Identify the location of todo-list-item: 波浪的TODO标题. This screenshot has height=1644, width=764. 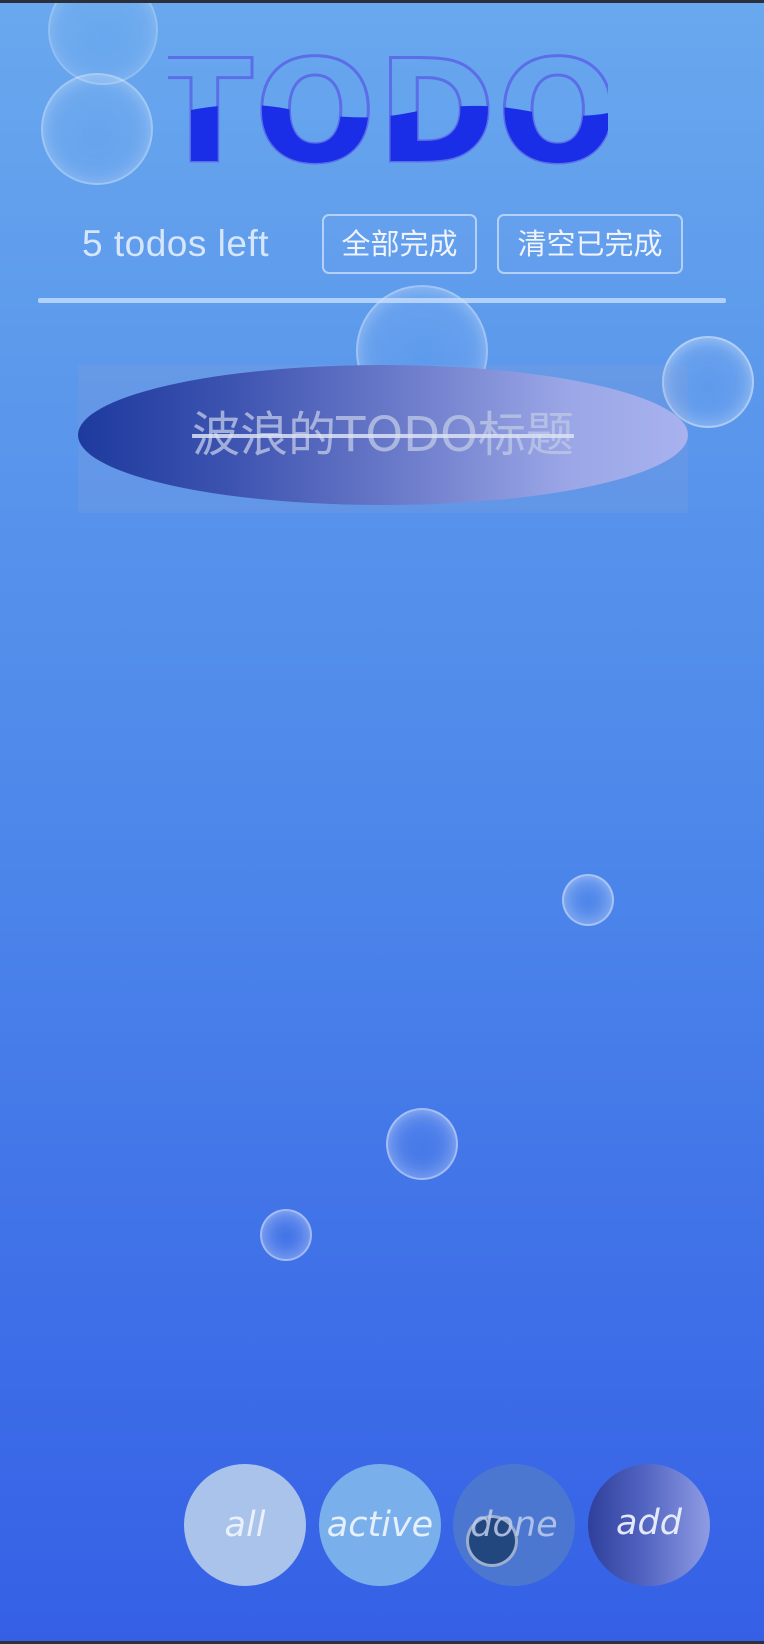
(383, 439).